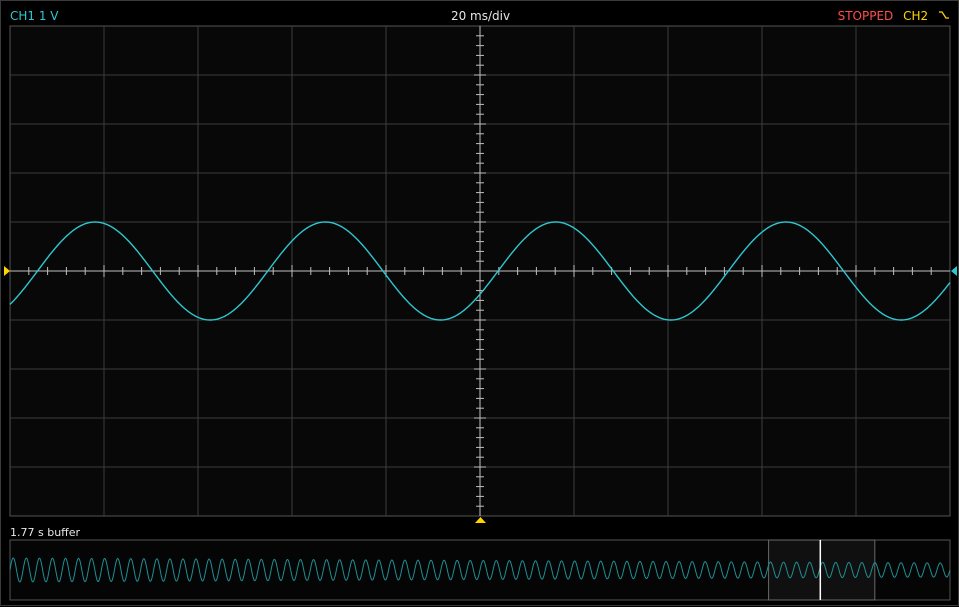 The height and width of the screenshot is (607, 959). Describe the element at coordinates (7, 271) in the screenshot. I see `ch1-ground-marker` at that location.